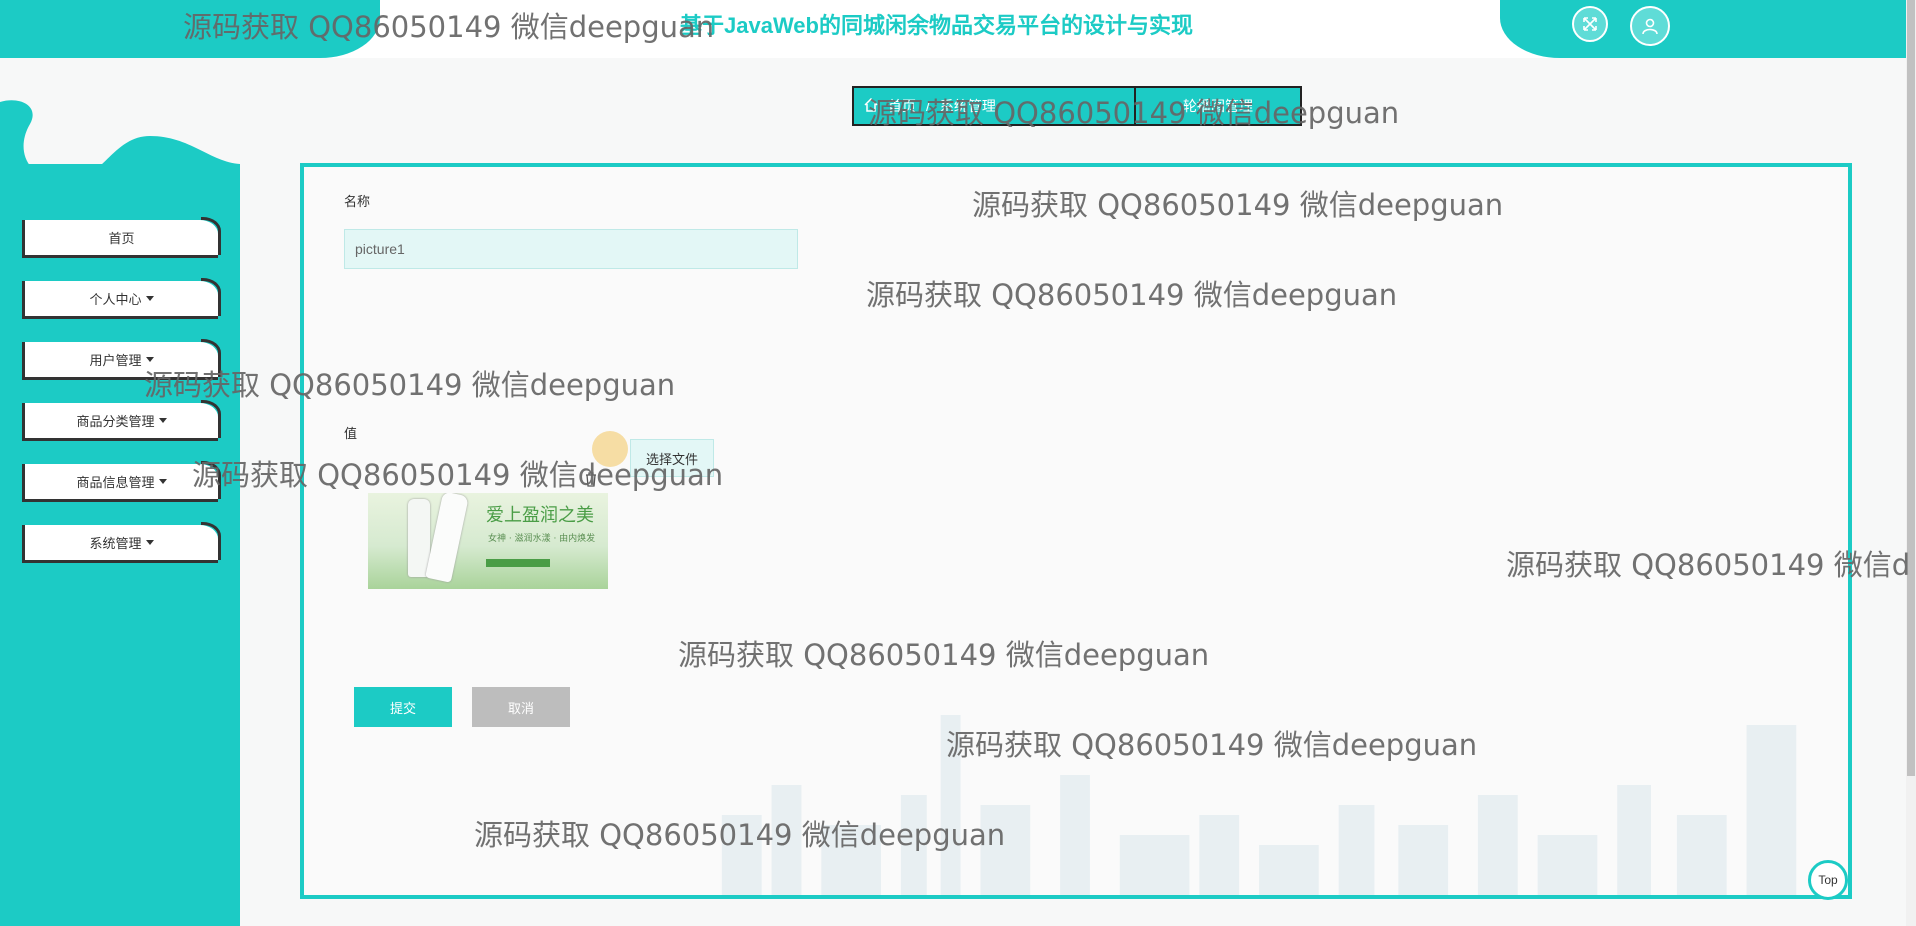 Image resolution: width=1916 pixels, height=926 pixels. I want to click on sidebar-item-label: 商品信息管理, so click(115, 482).